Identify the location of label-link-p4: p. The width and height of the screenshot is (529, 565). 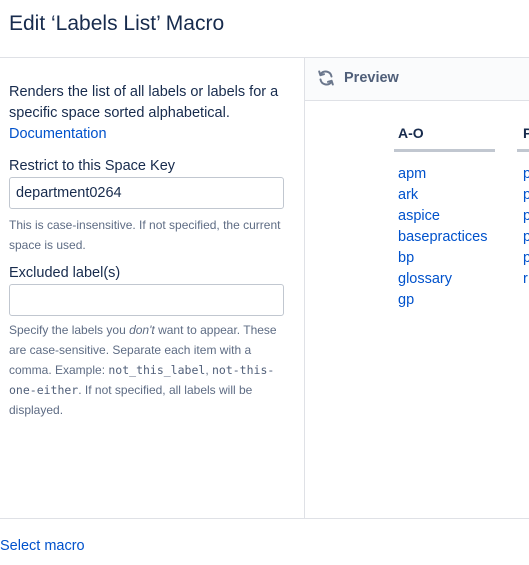
(526, 237).